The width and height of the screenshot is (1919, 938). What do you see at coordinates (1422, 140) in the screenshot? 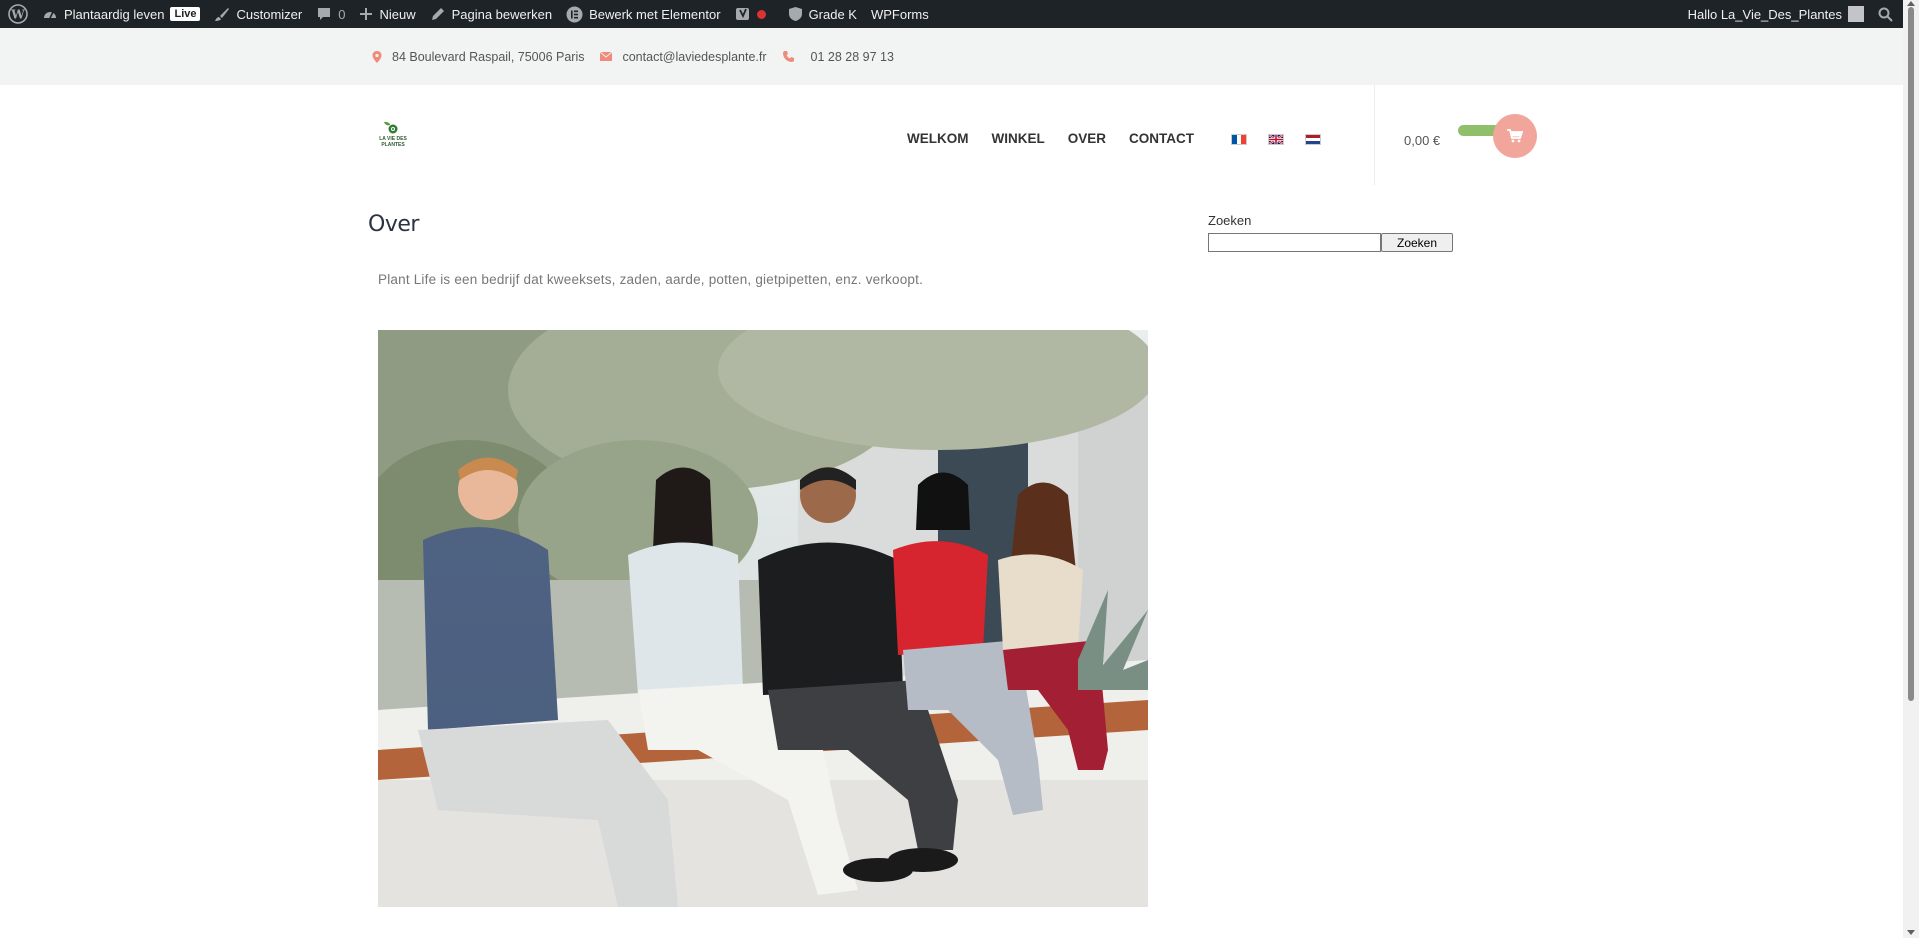
I see `cart-total: 0,00 €` at bounding box center [1422, 140].